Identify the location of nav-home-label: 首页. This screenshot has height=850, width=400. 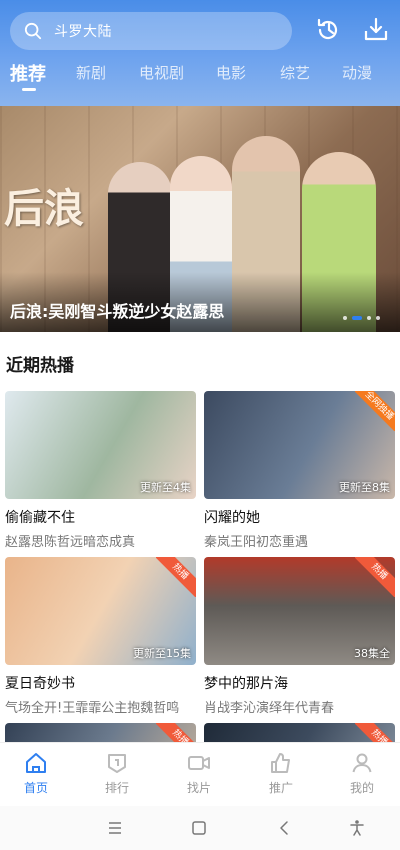
(35, 788).